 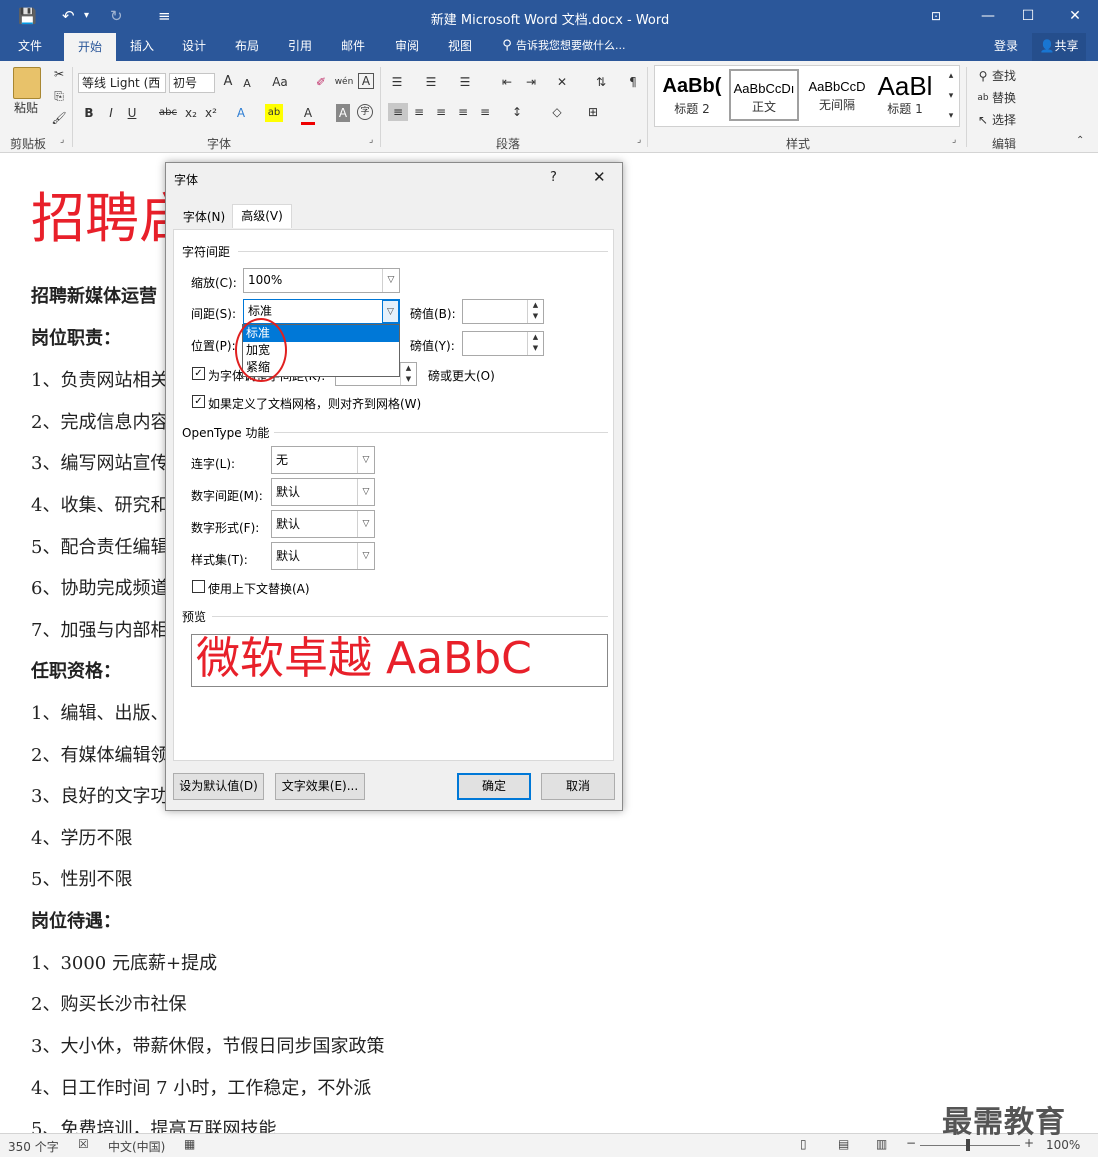 What do you see at coordinates (344, 82) in the screenshot?
I see `phonetic-guide-icon: wén` at bounding box center [344, 82].